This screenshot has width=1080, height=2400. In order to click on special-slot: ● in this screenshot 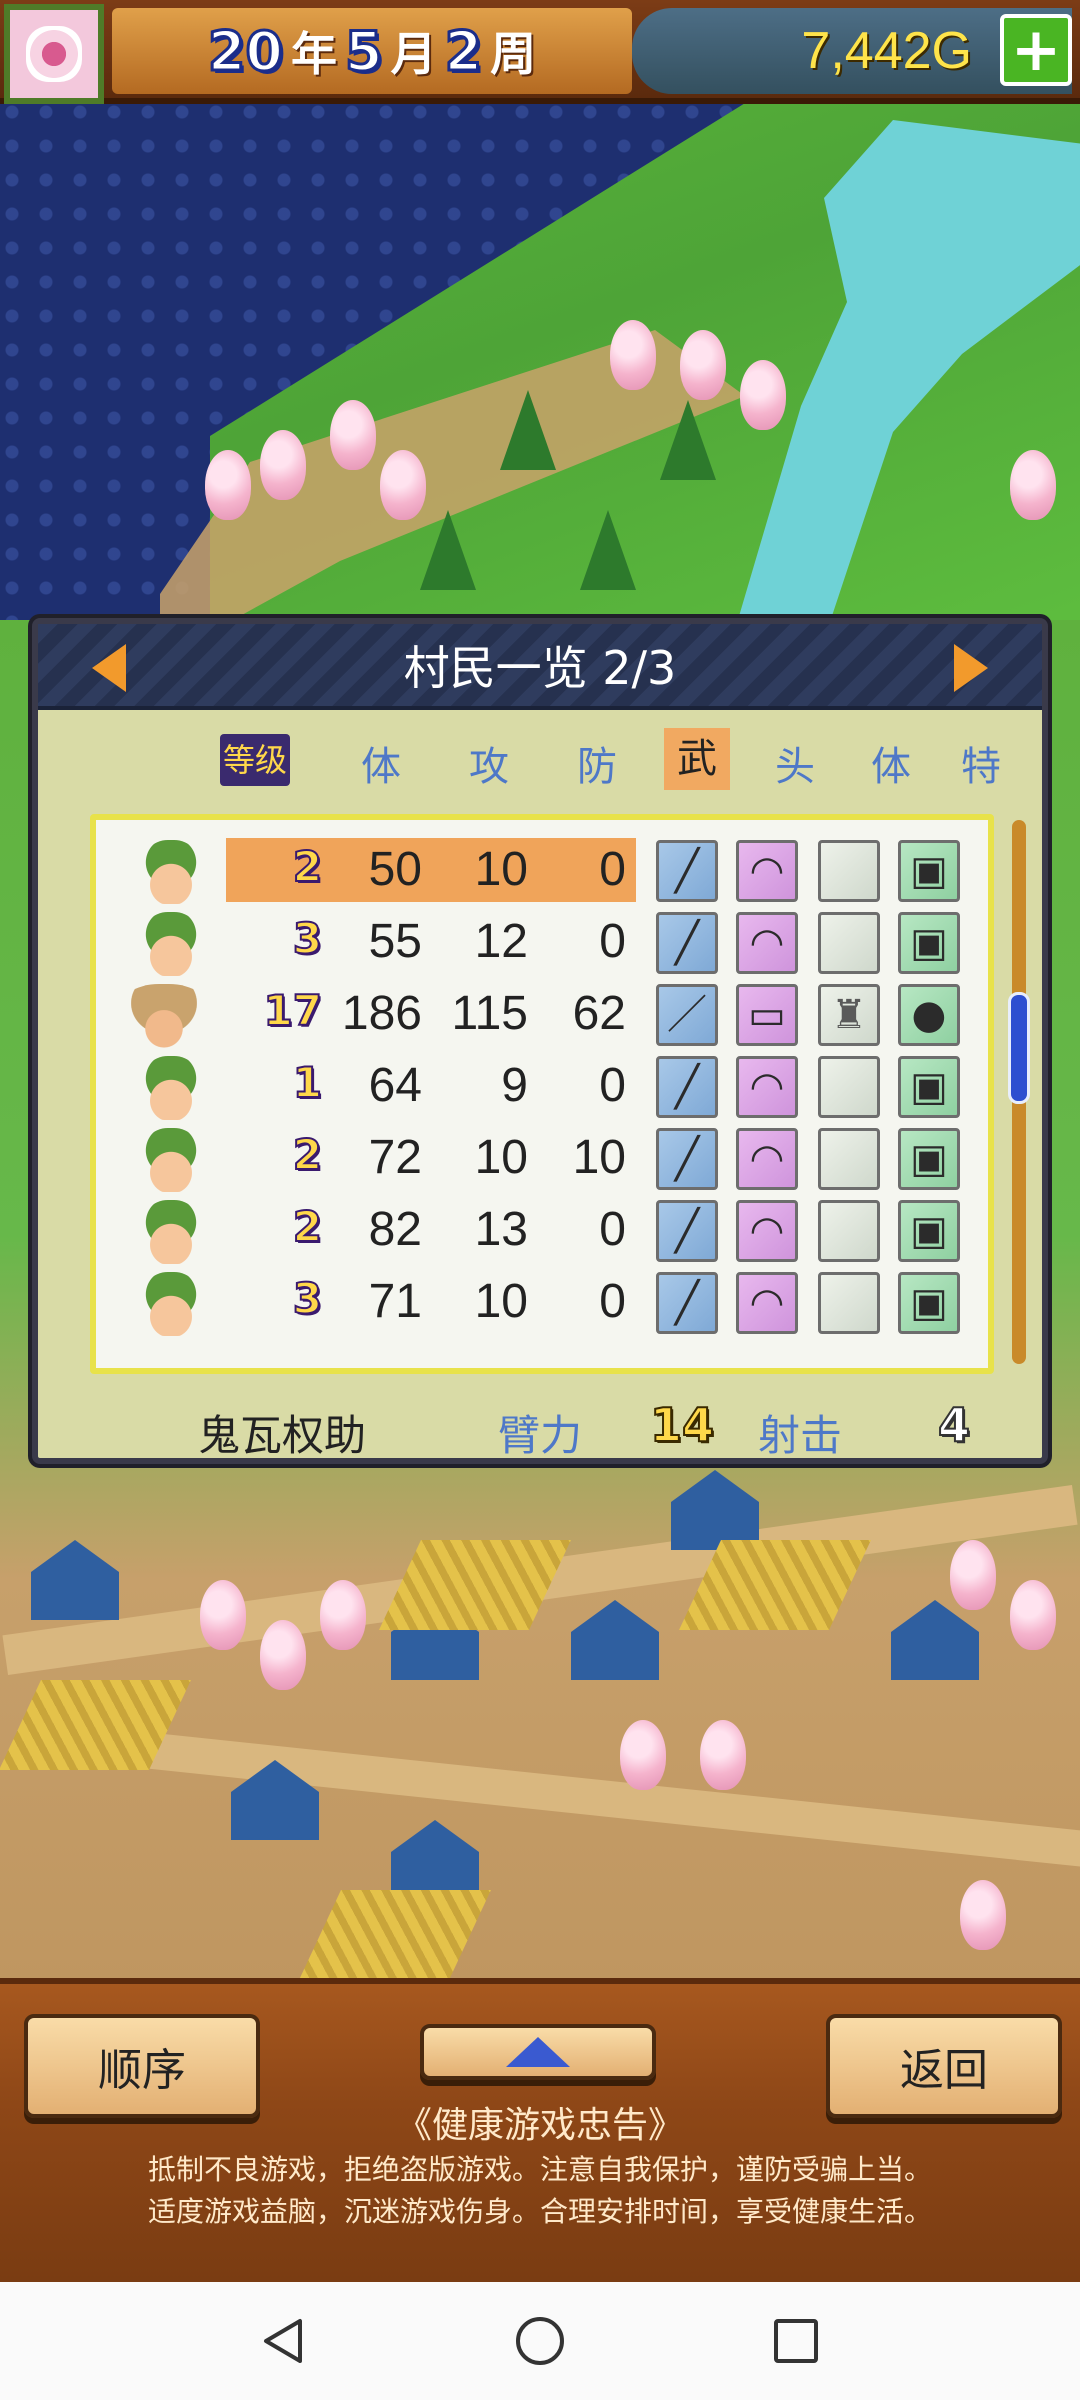, I will do `click(929, 1015)`.